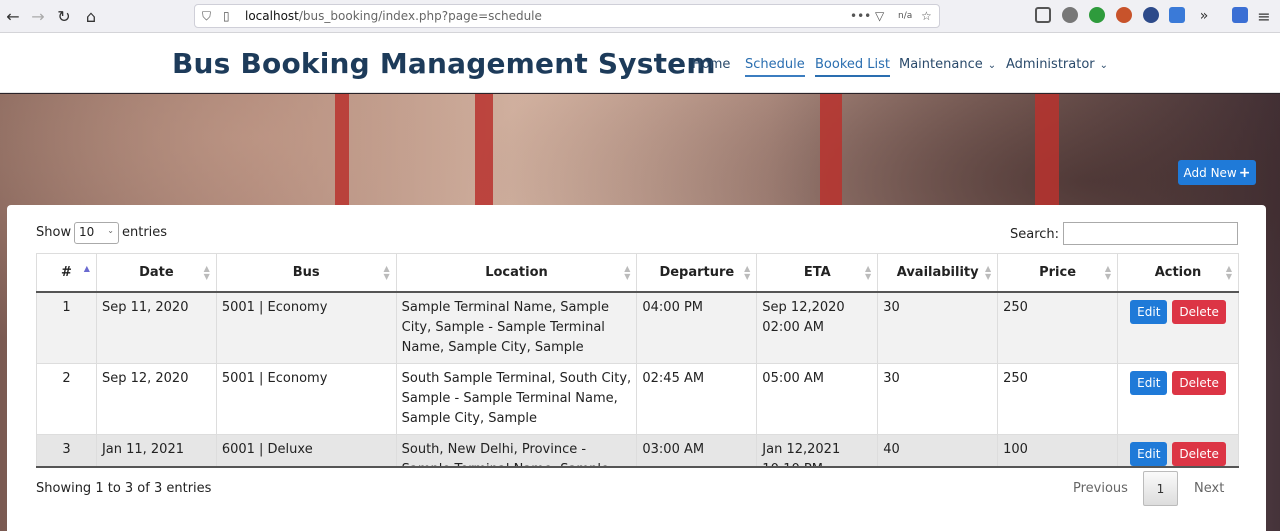  I want to click on forward-icon: →, so click(38, 16).